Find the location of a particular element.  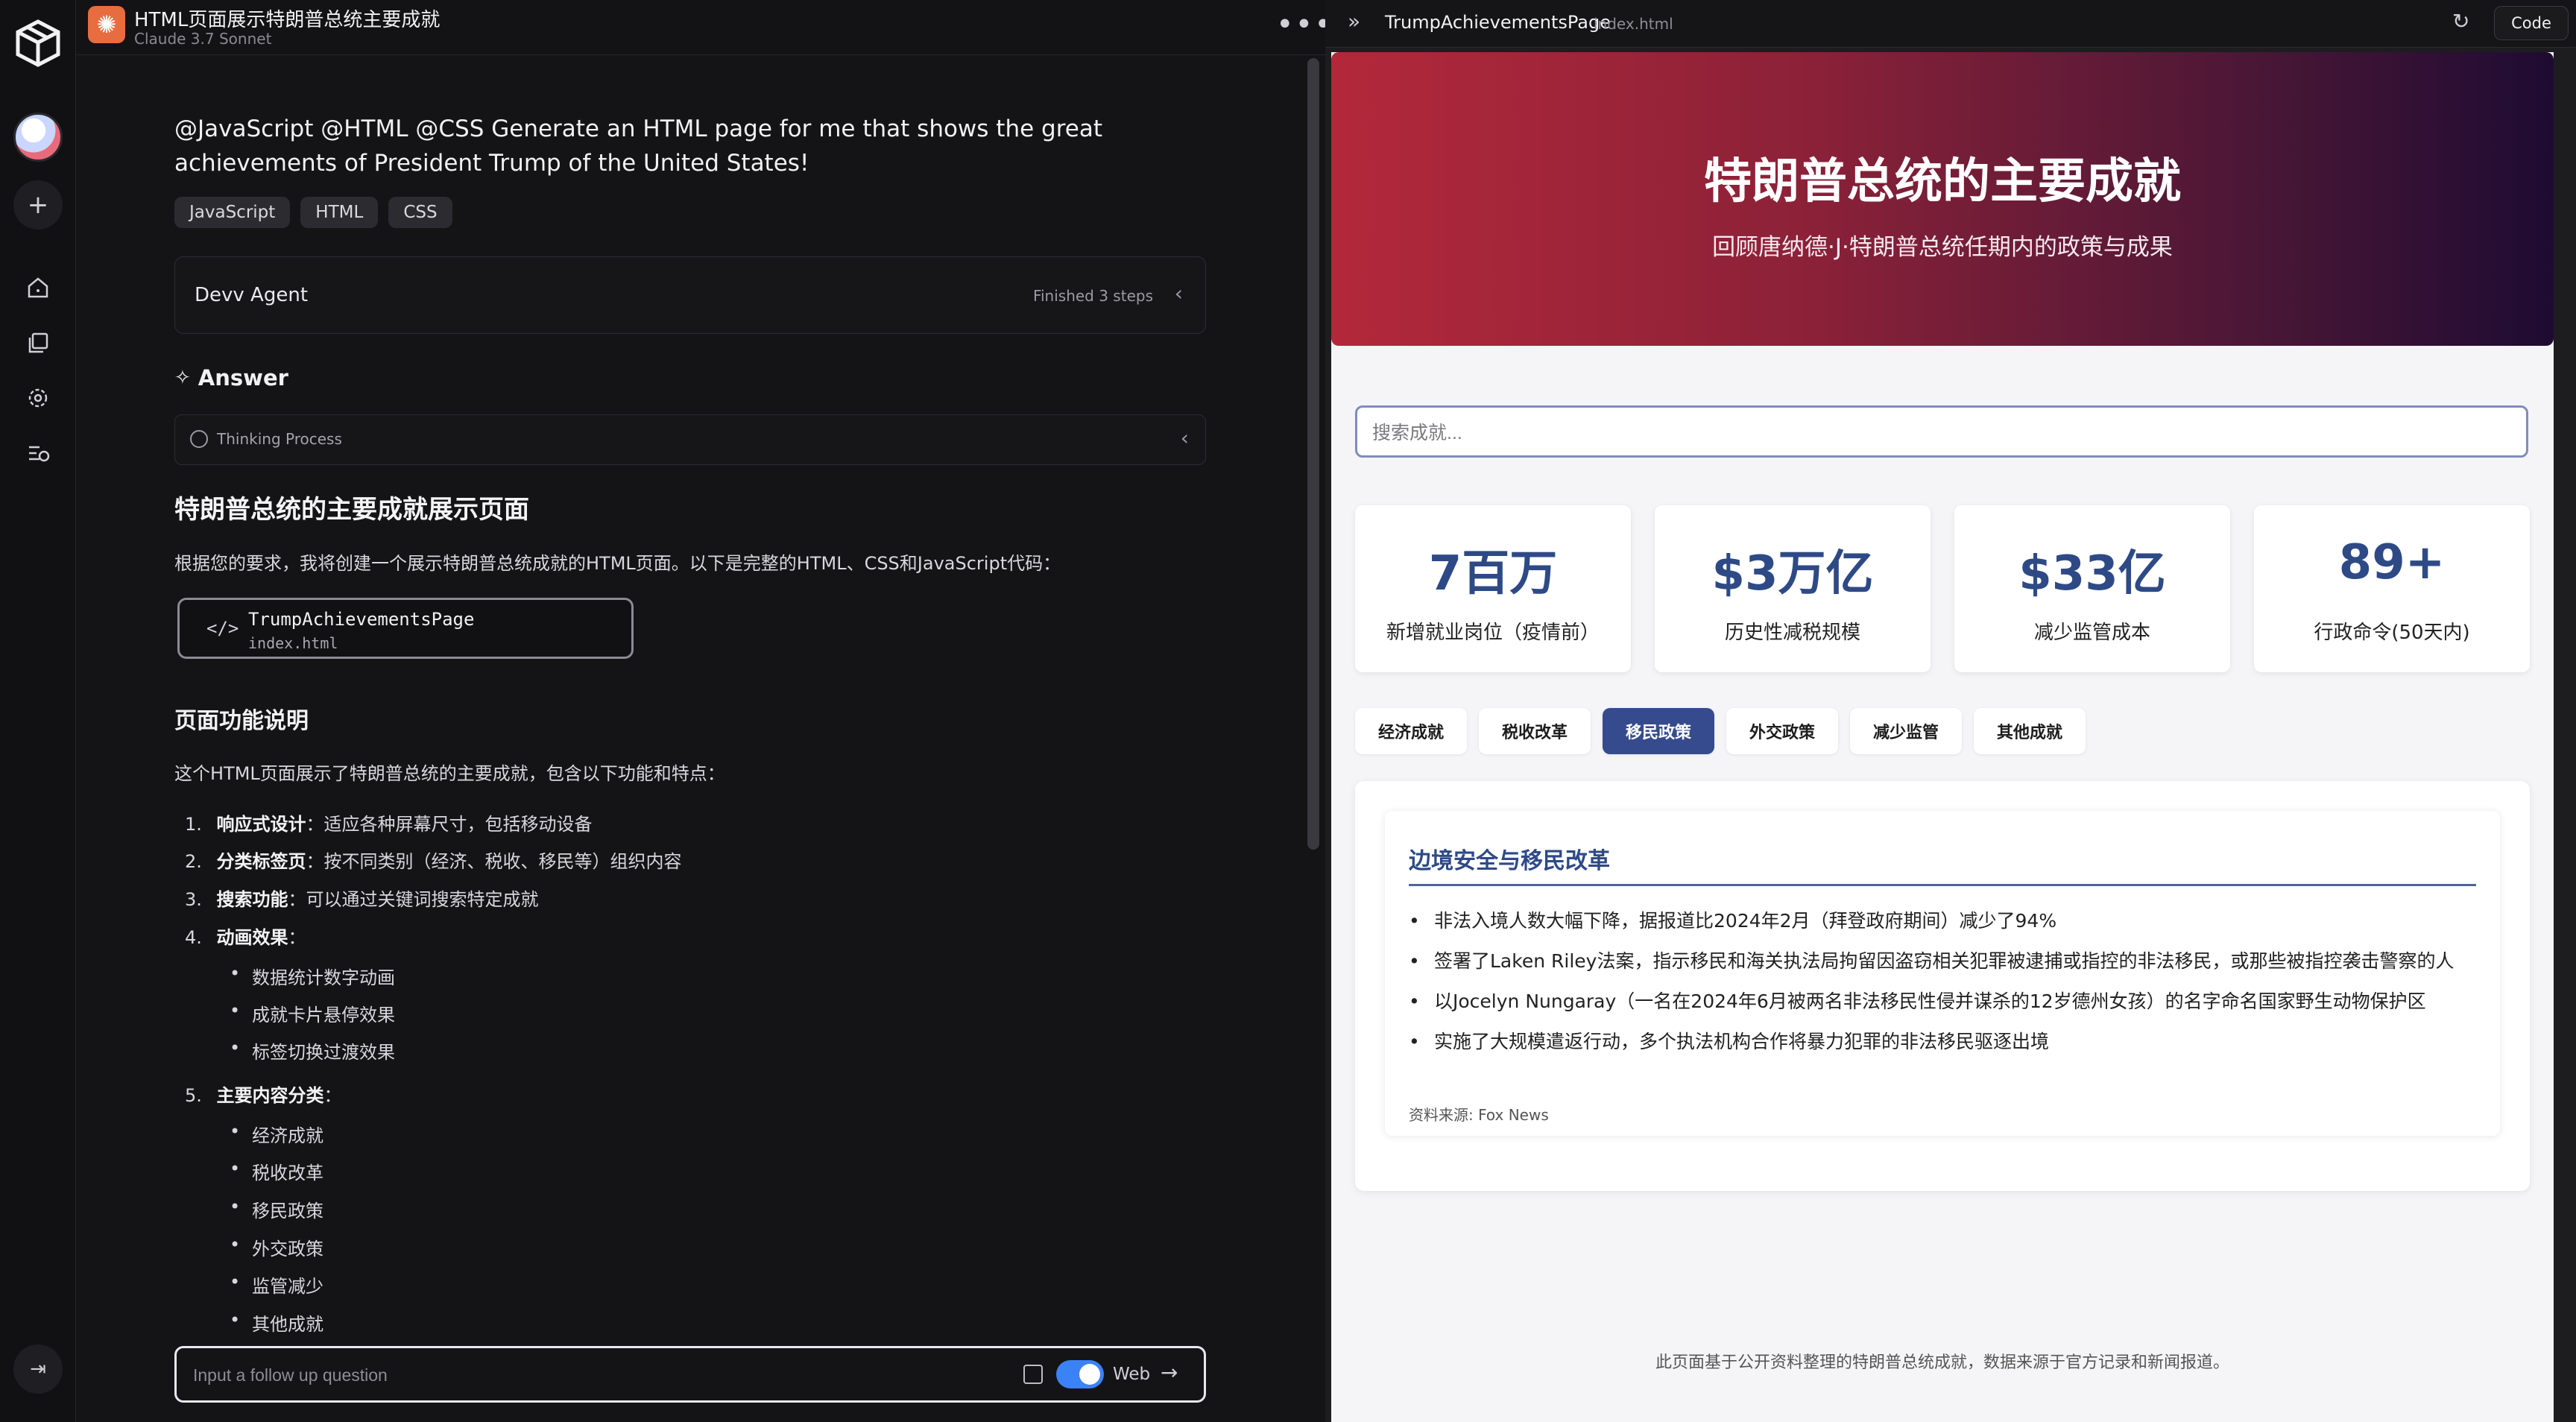

sub-list-item: 成就卡片悬停效果 is located at coordinates (312, 1013).